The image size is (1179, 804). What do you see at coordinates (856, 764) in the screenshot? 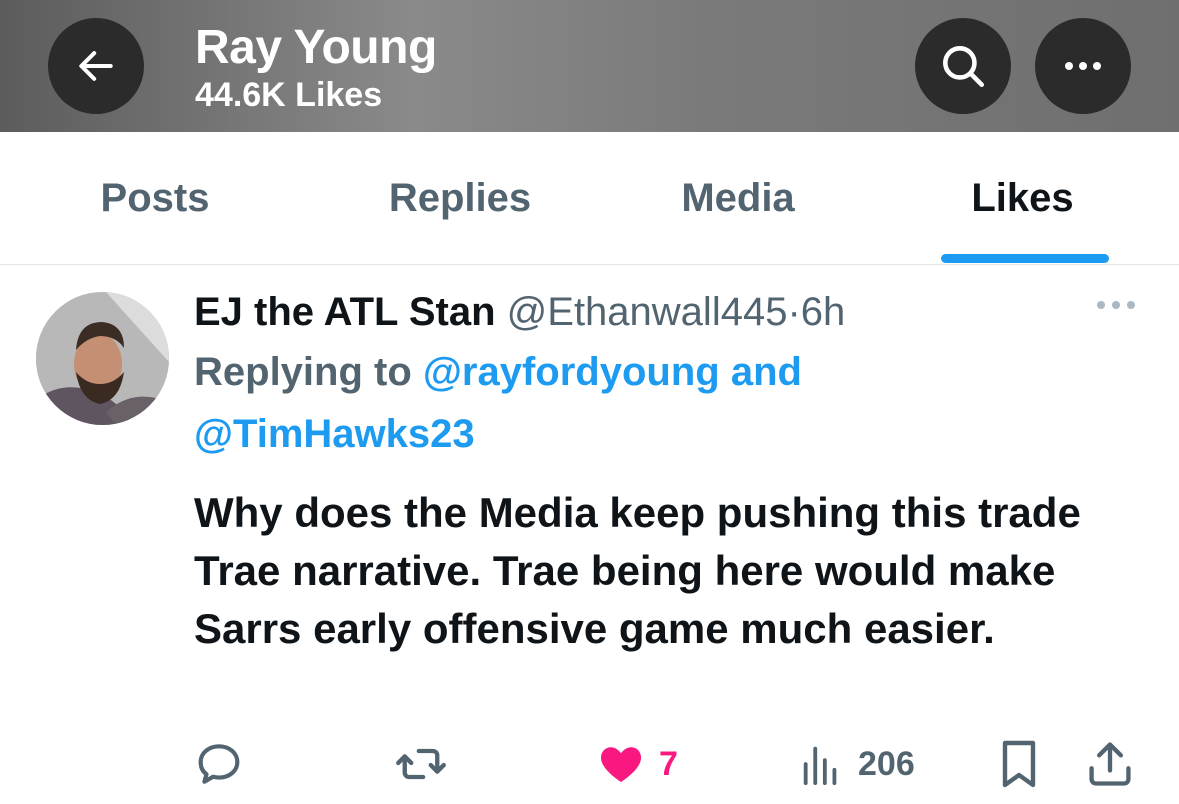
I see `views-button: 206` at bounding box center [856, 764].